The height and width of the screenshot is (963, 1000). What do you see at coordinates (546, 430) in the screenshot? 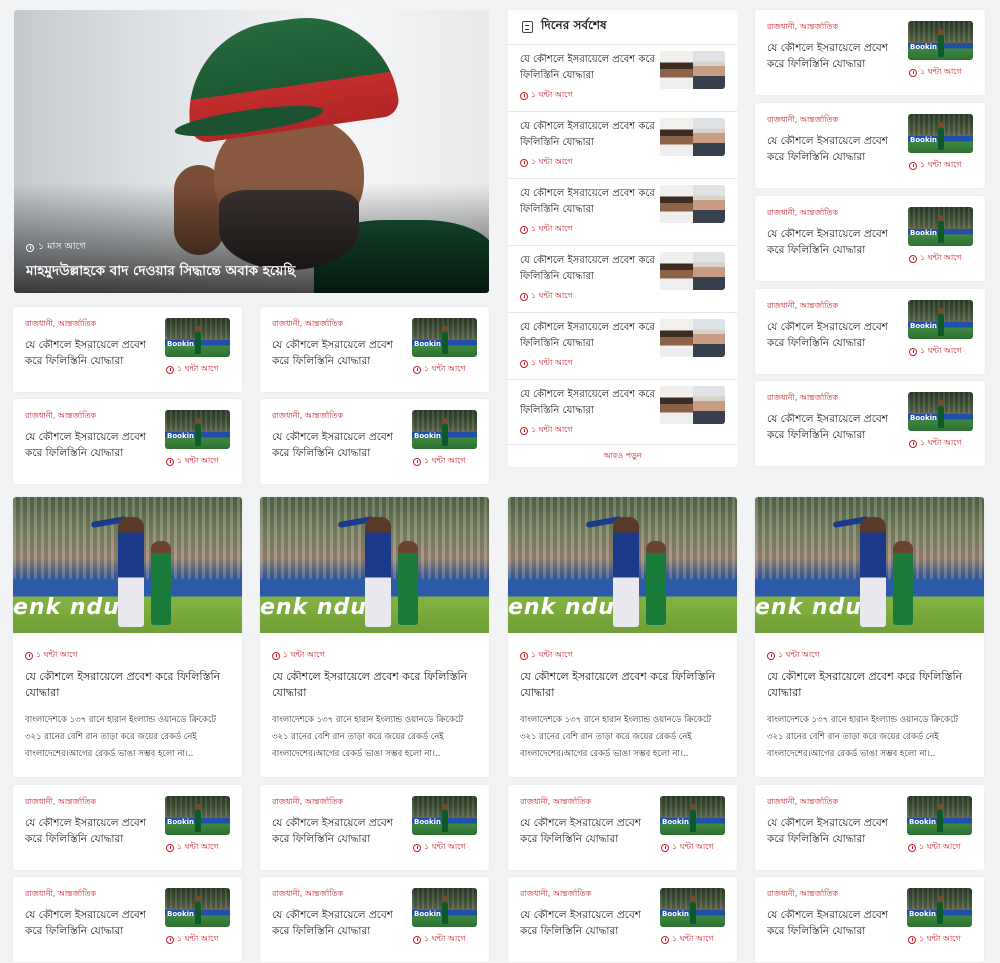
I see `latest-item-time: ১ ঘন্টা আগে` at bounding box center [546, 430].